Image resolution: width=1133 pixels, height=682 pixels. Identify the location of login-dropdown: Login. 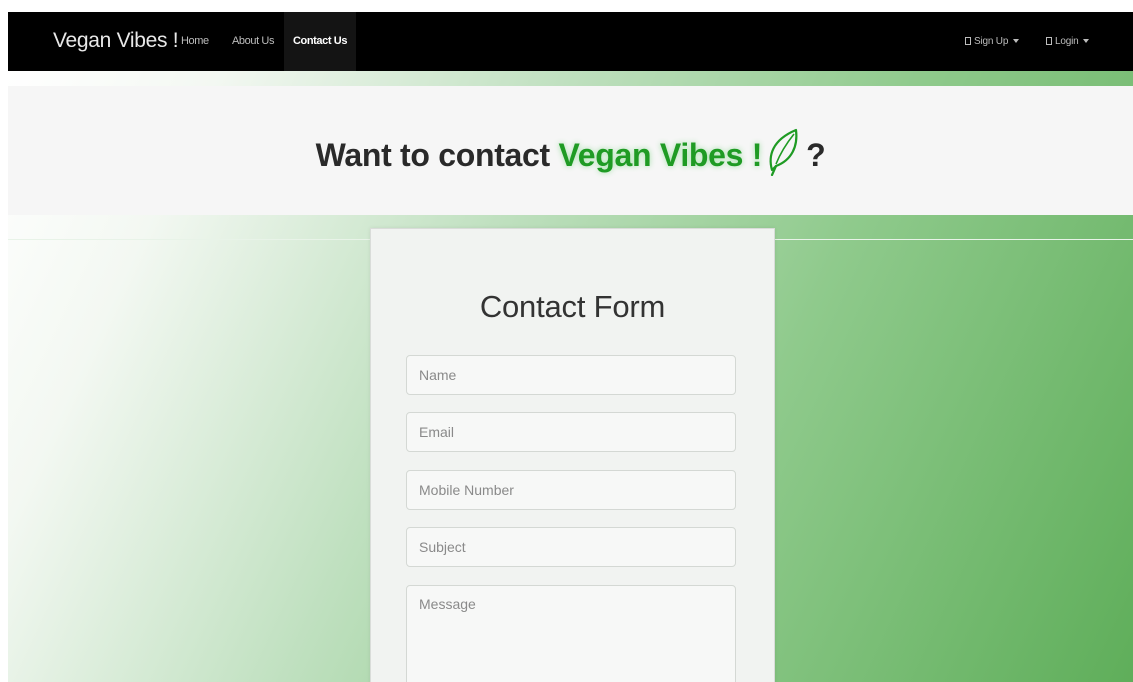
(1068, 41).